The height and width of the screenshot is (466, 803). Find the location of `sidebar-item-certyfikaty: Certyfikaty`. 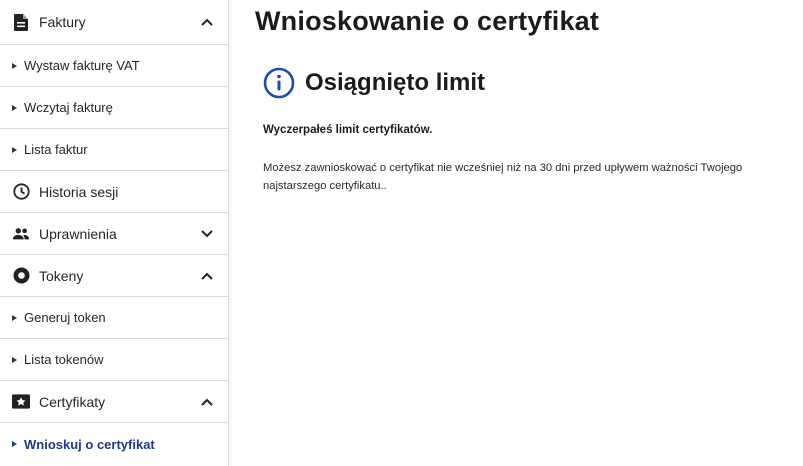

sidebar-item-certyfikaty: Certyfikaty is located at coordinates (114, 402).